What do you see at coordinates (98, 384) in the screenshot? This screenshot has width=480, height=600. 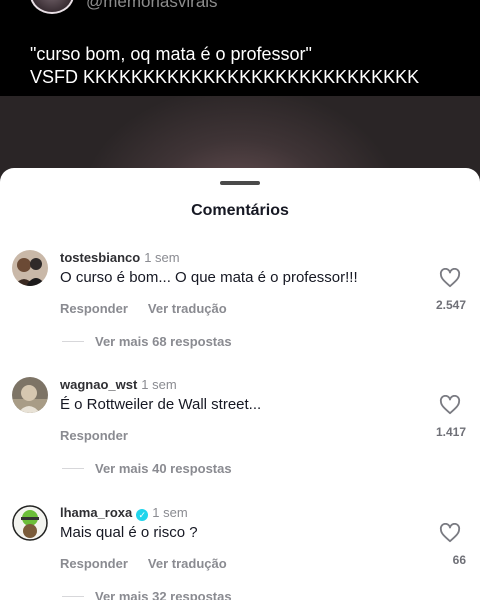 I see `comment-username: wagnao_wst` at bounding box center [98, 384].